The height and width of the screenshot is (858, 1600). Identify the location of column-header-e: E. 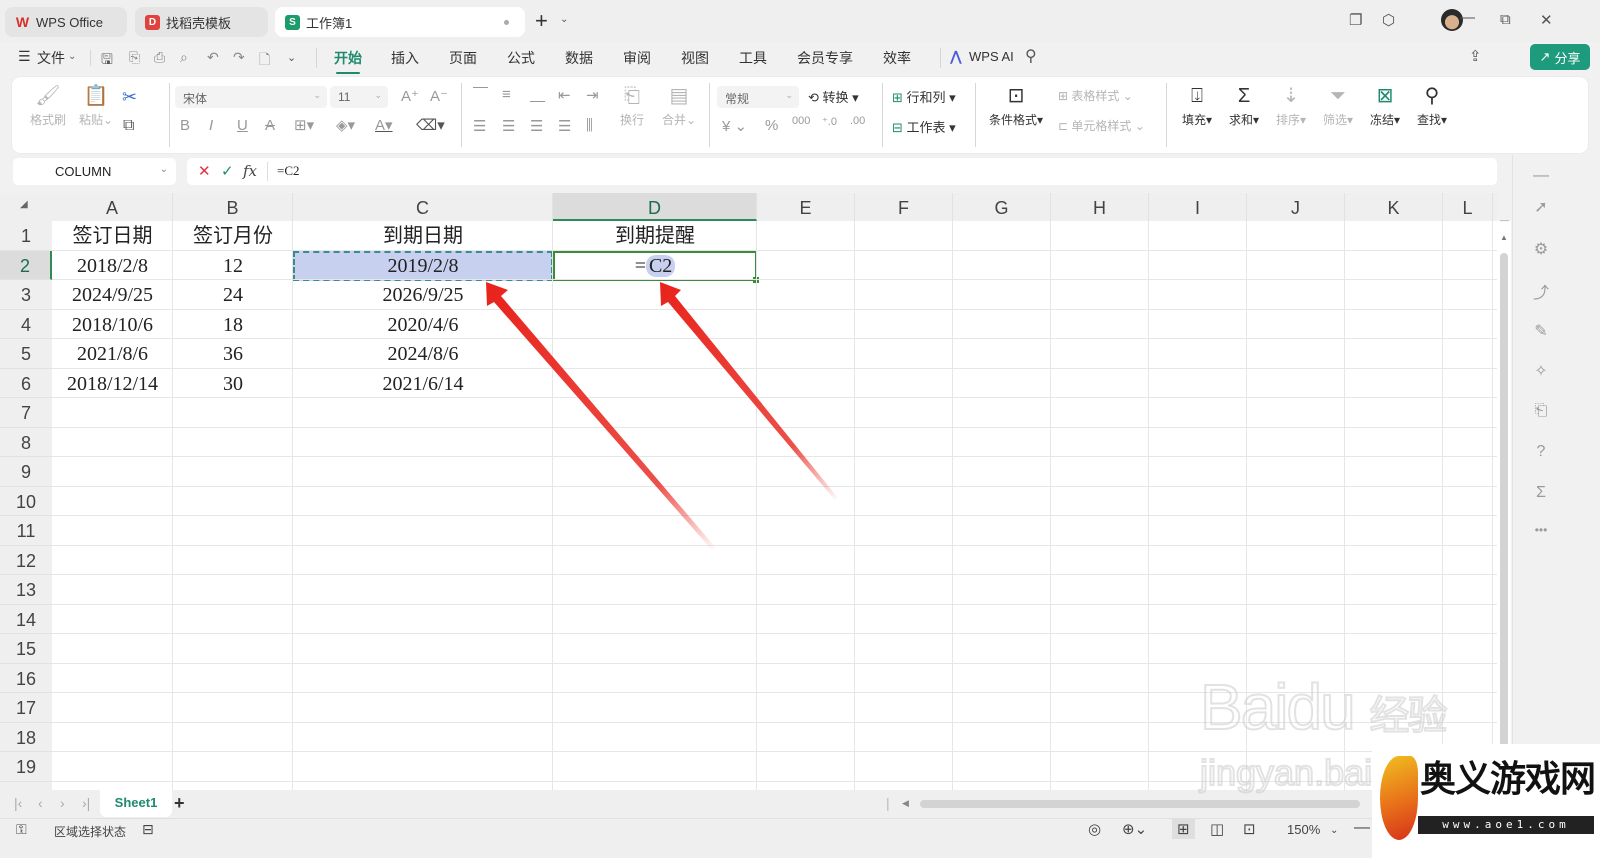
(806, 207).